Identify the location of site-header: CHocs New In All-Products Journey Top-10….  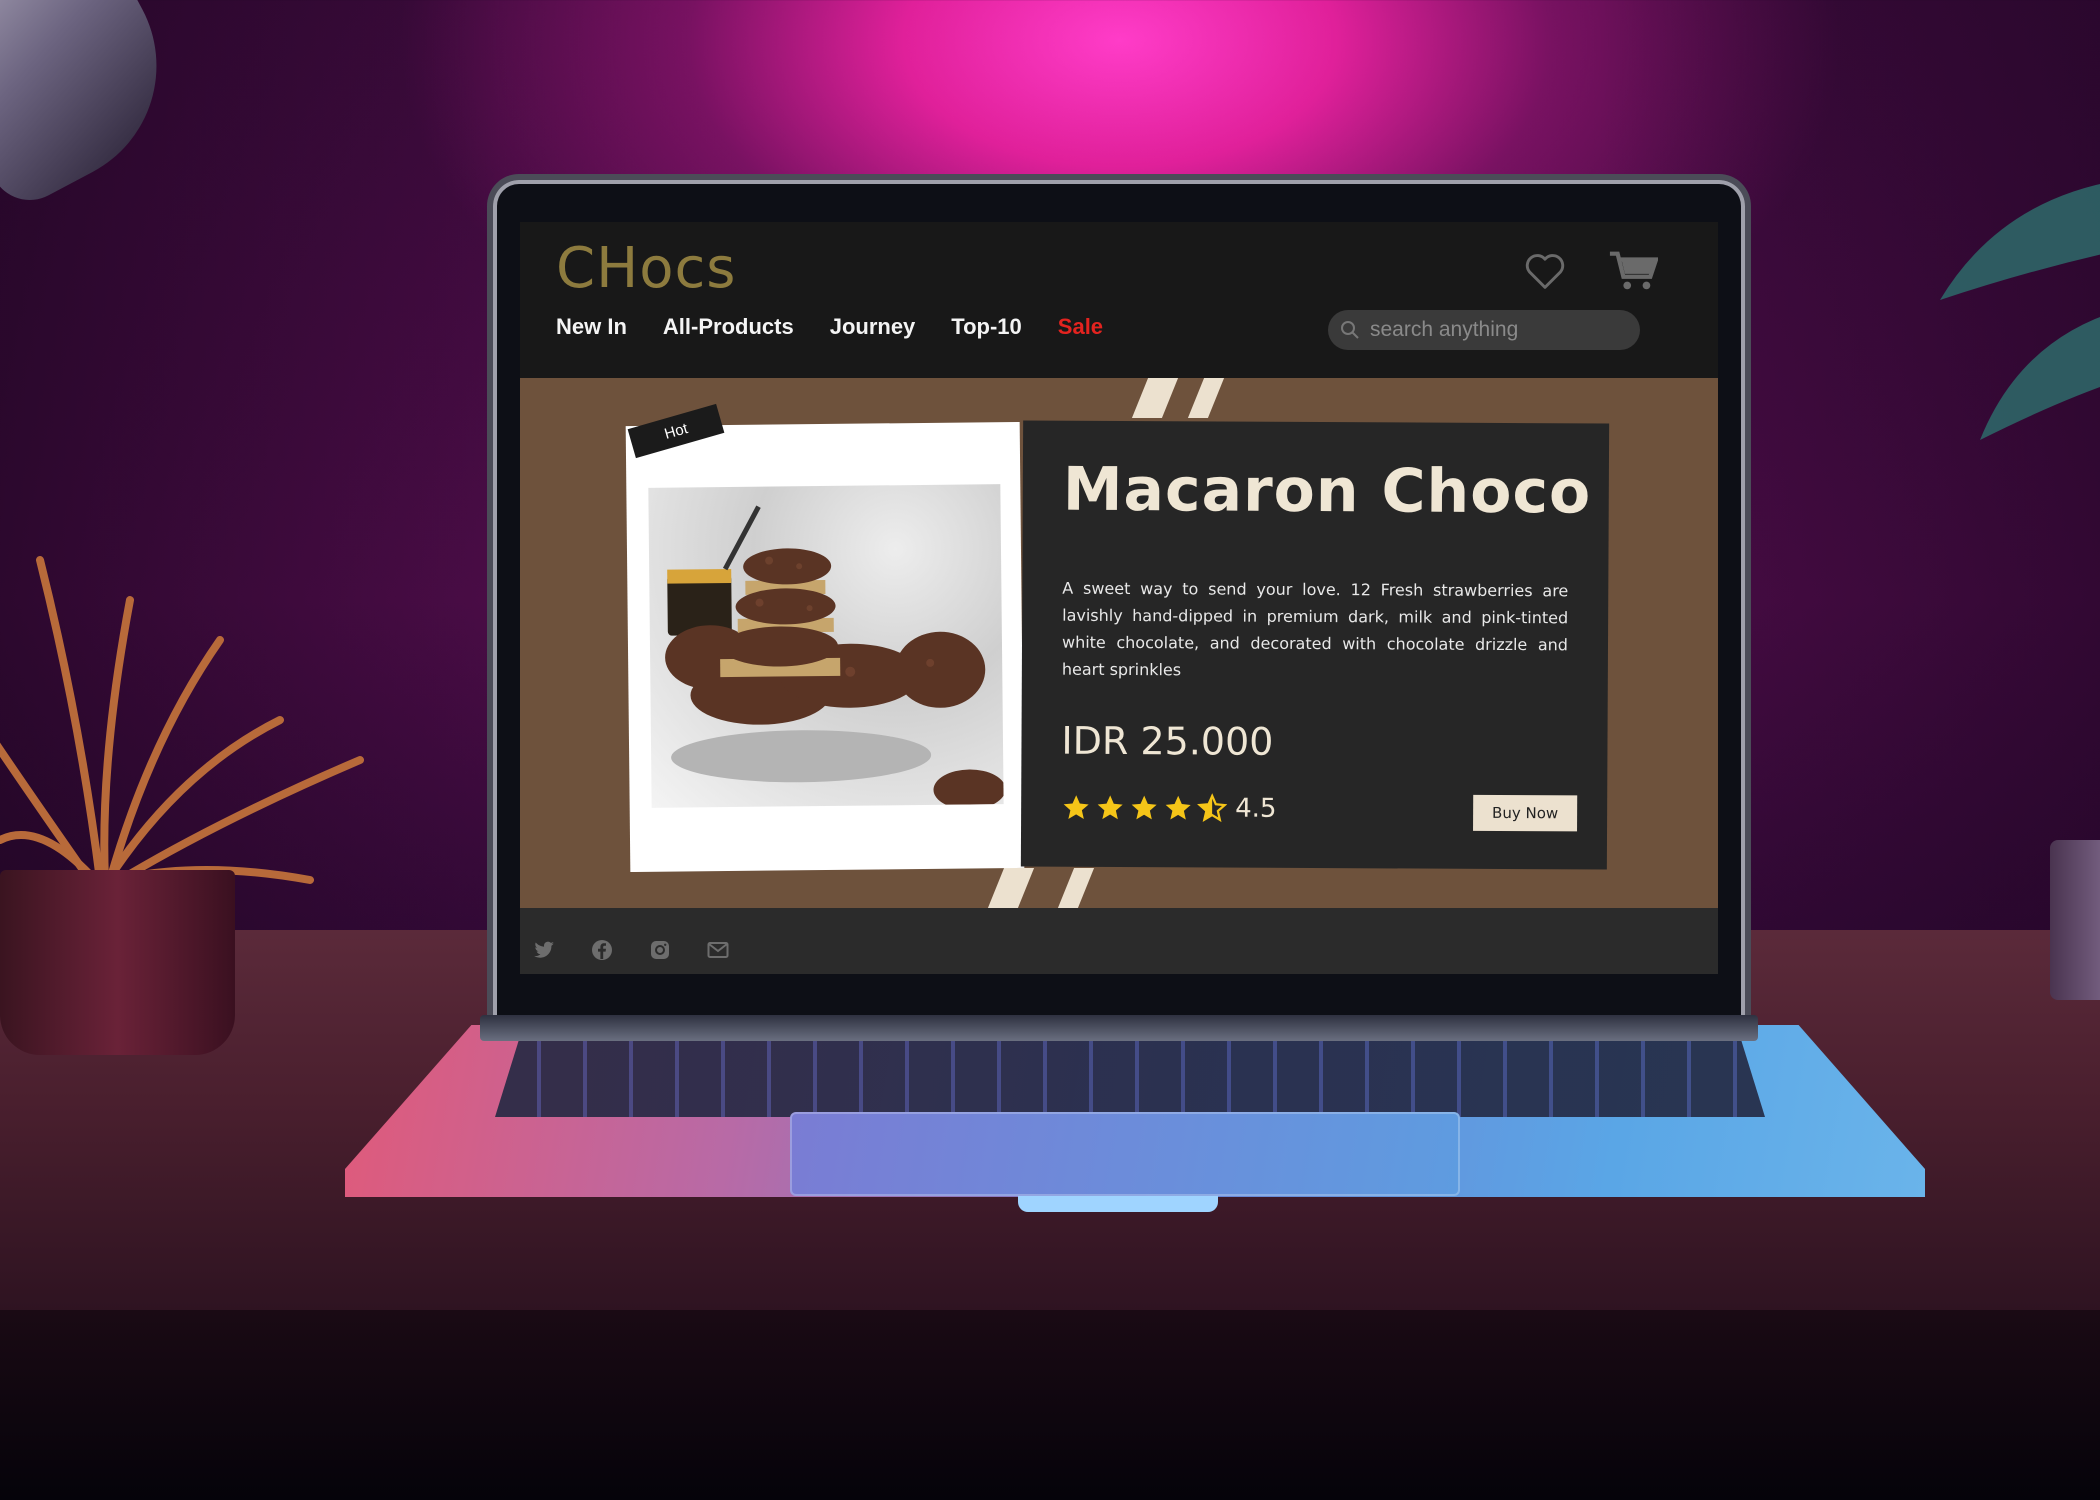
(1119, 300).